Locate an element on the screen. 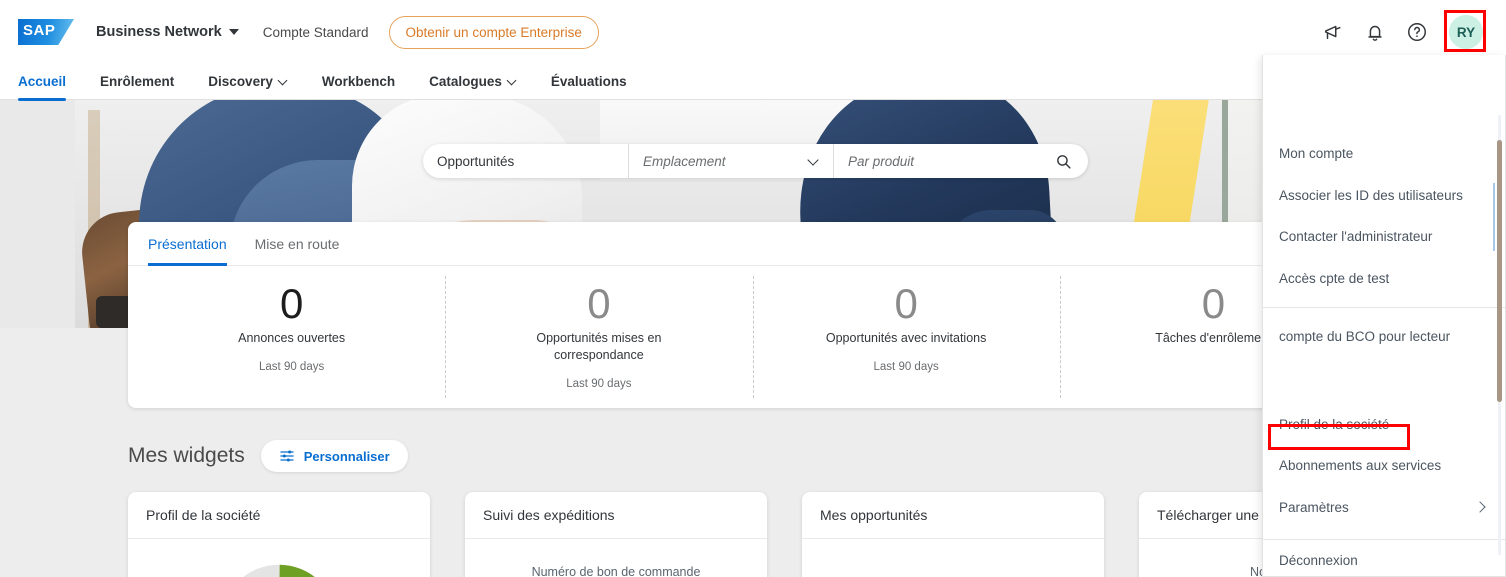 The image size is (1506, 577). menu-item-label: Mon compte is located at coordinates (1316, 153).